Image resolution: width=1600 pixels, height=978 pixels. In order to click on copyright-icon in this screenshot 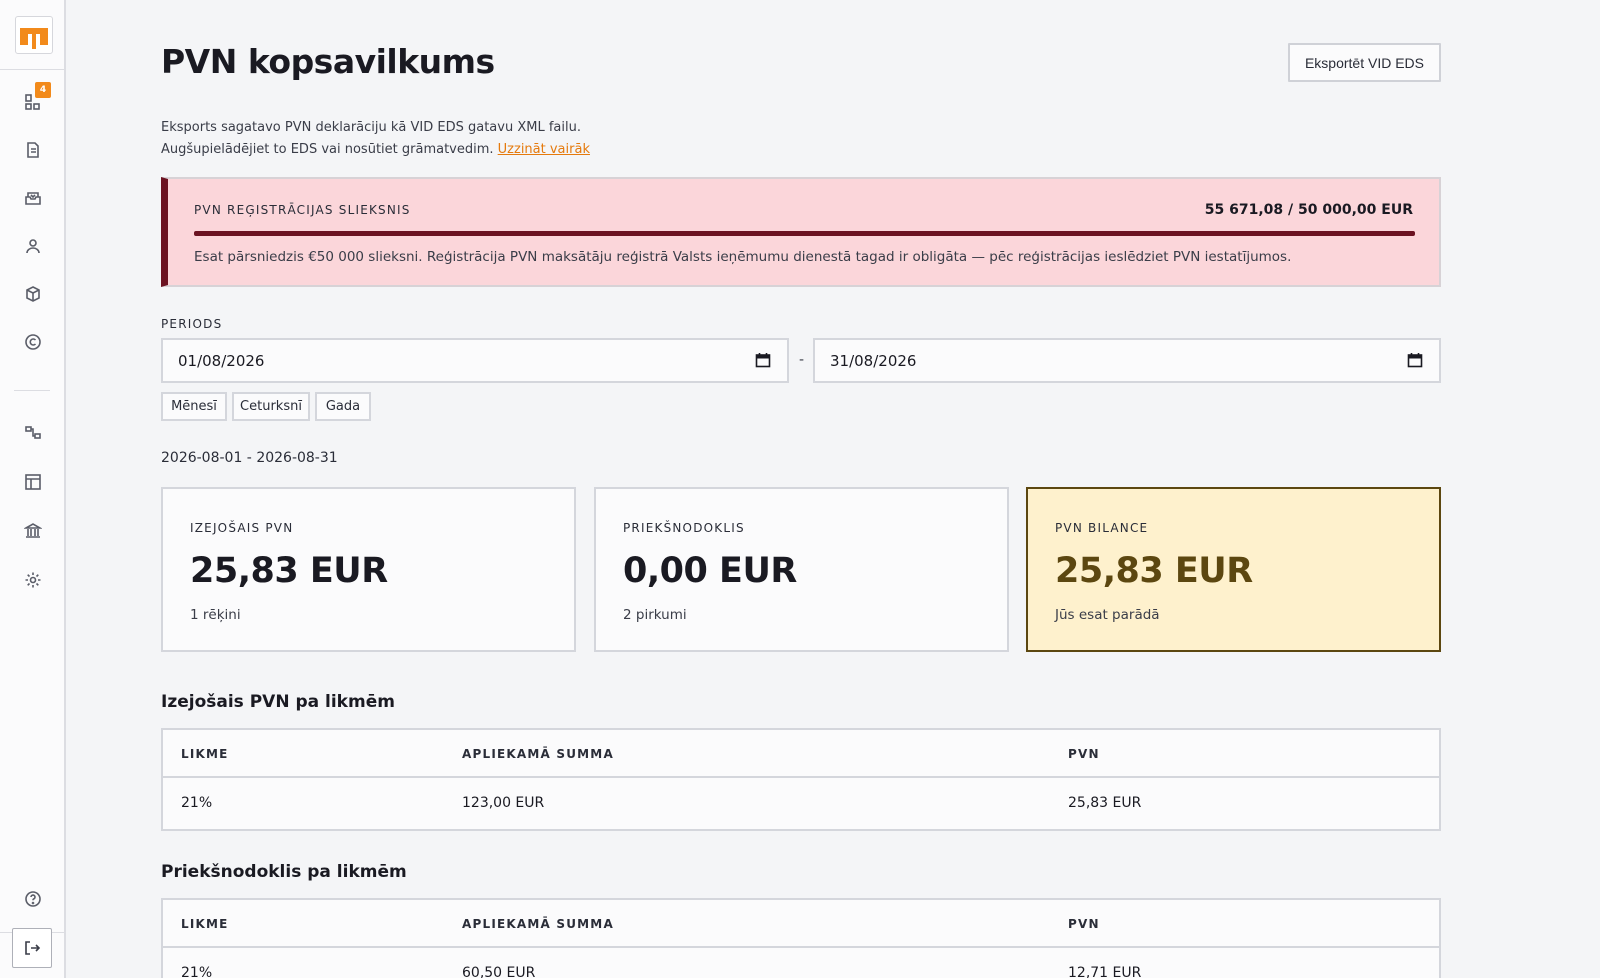, I will do `click(33, 342)`.